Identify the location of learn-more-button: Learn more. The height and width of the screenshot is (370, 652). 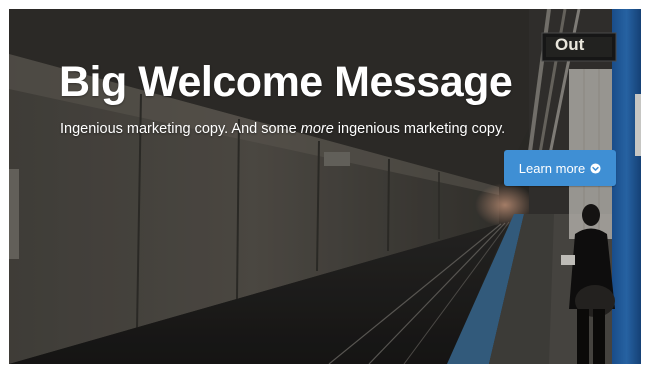
(560, 168).